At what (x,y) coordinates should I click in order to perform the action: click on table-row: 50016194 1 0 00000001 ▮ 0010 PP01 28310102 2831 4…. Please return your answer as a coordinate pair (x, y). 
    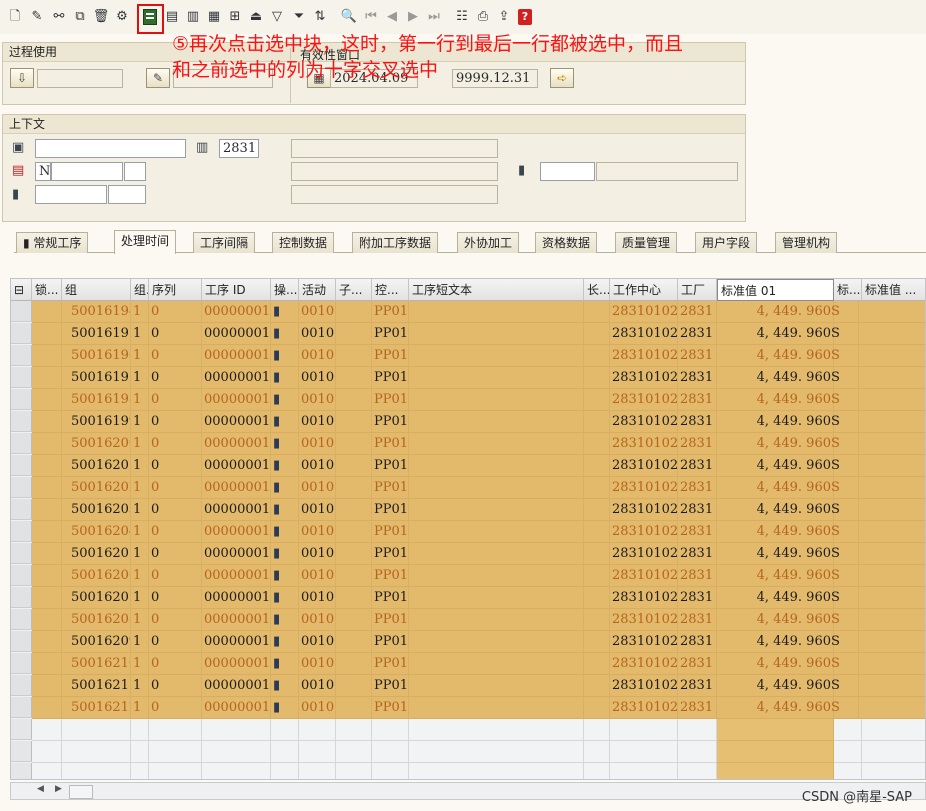
    Looking at the image, I should click on (468, 312).